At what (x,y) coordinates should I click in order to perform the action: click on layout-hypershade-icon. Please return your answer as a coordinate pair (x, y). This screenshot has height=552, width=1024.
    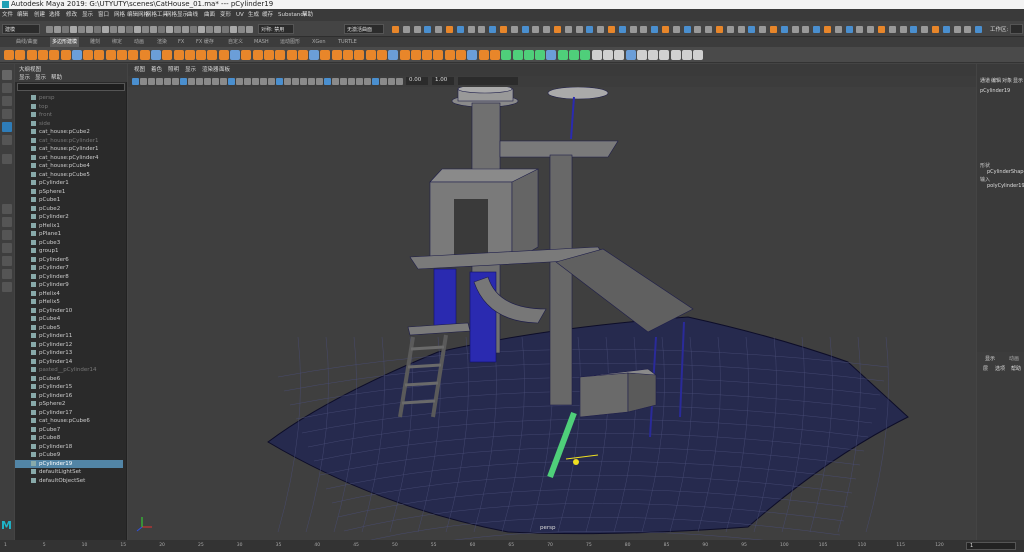
    Looking at the image, I should click on (7, 287).